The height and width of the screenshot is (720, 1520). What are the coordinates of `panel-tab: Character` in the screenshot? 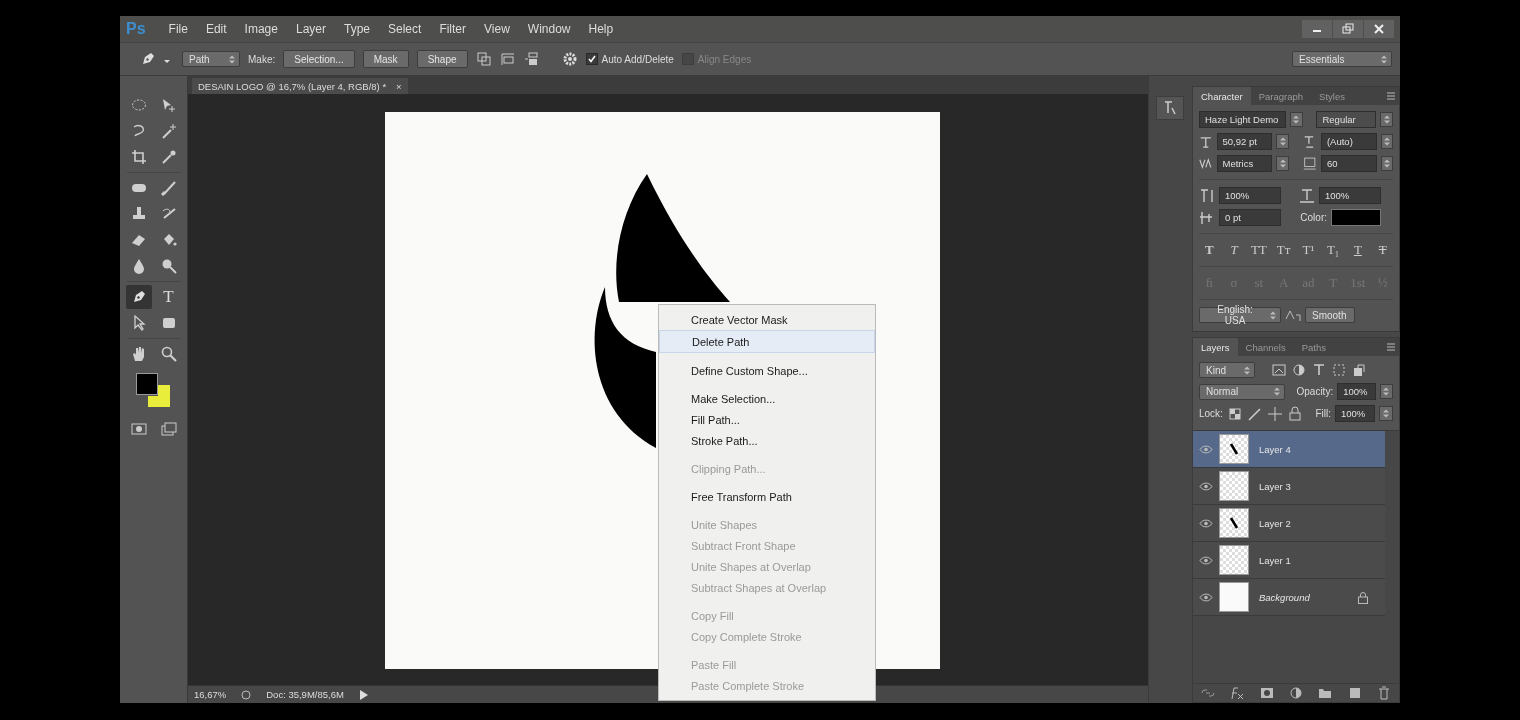 It's located at (1222, 96).